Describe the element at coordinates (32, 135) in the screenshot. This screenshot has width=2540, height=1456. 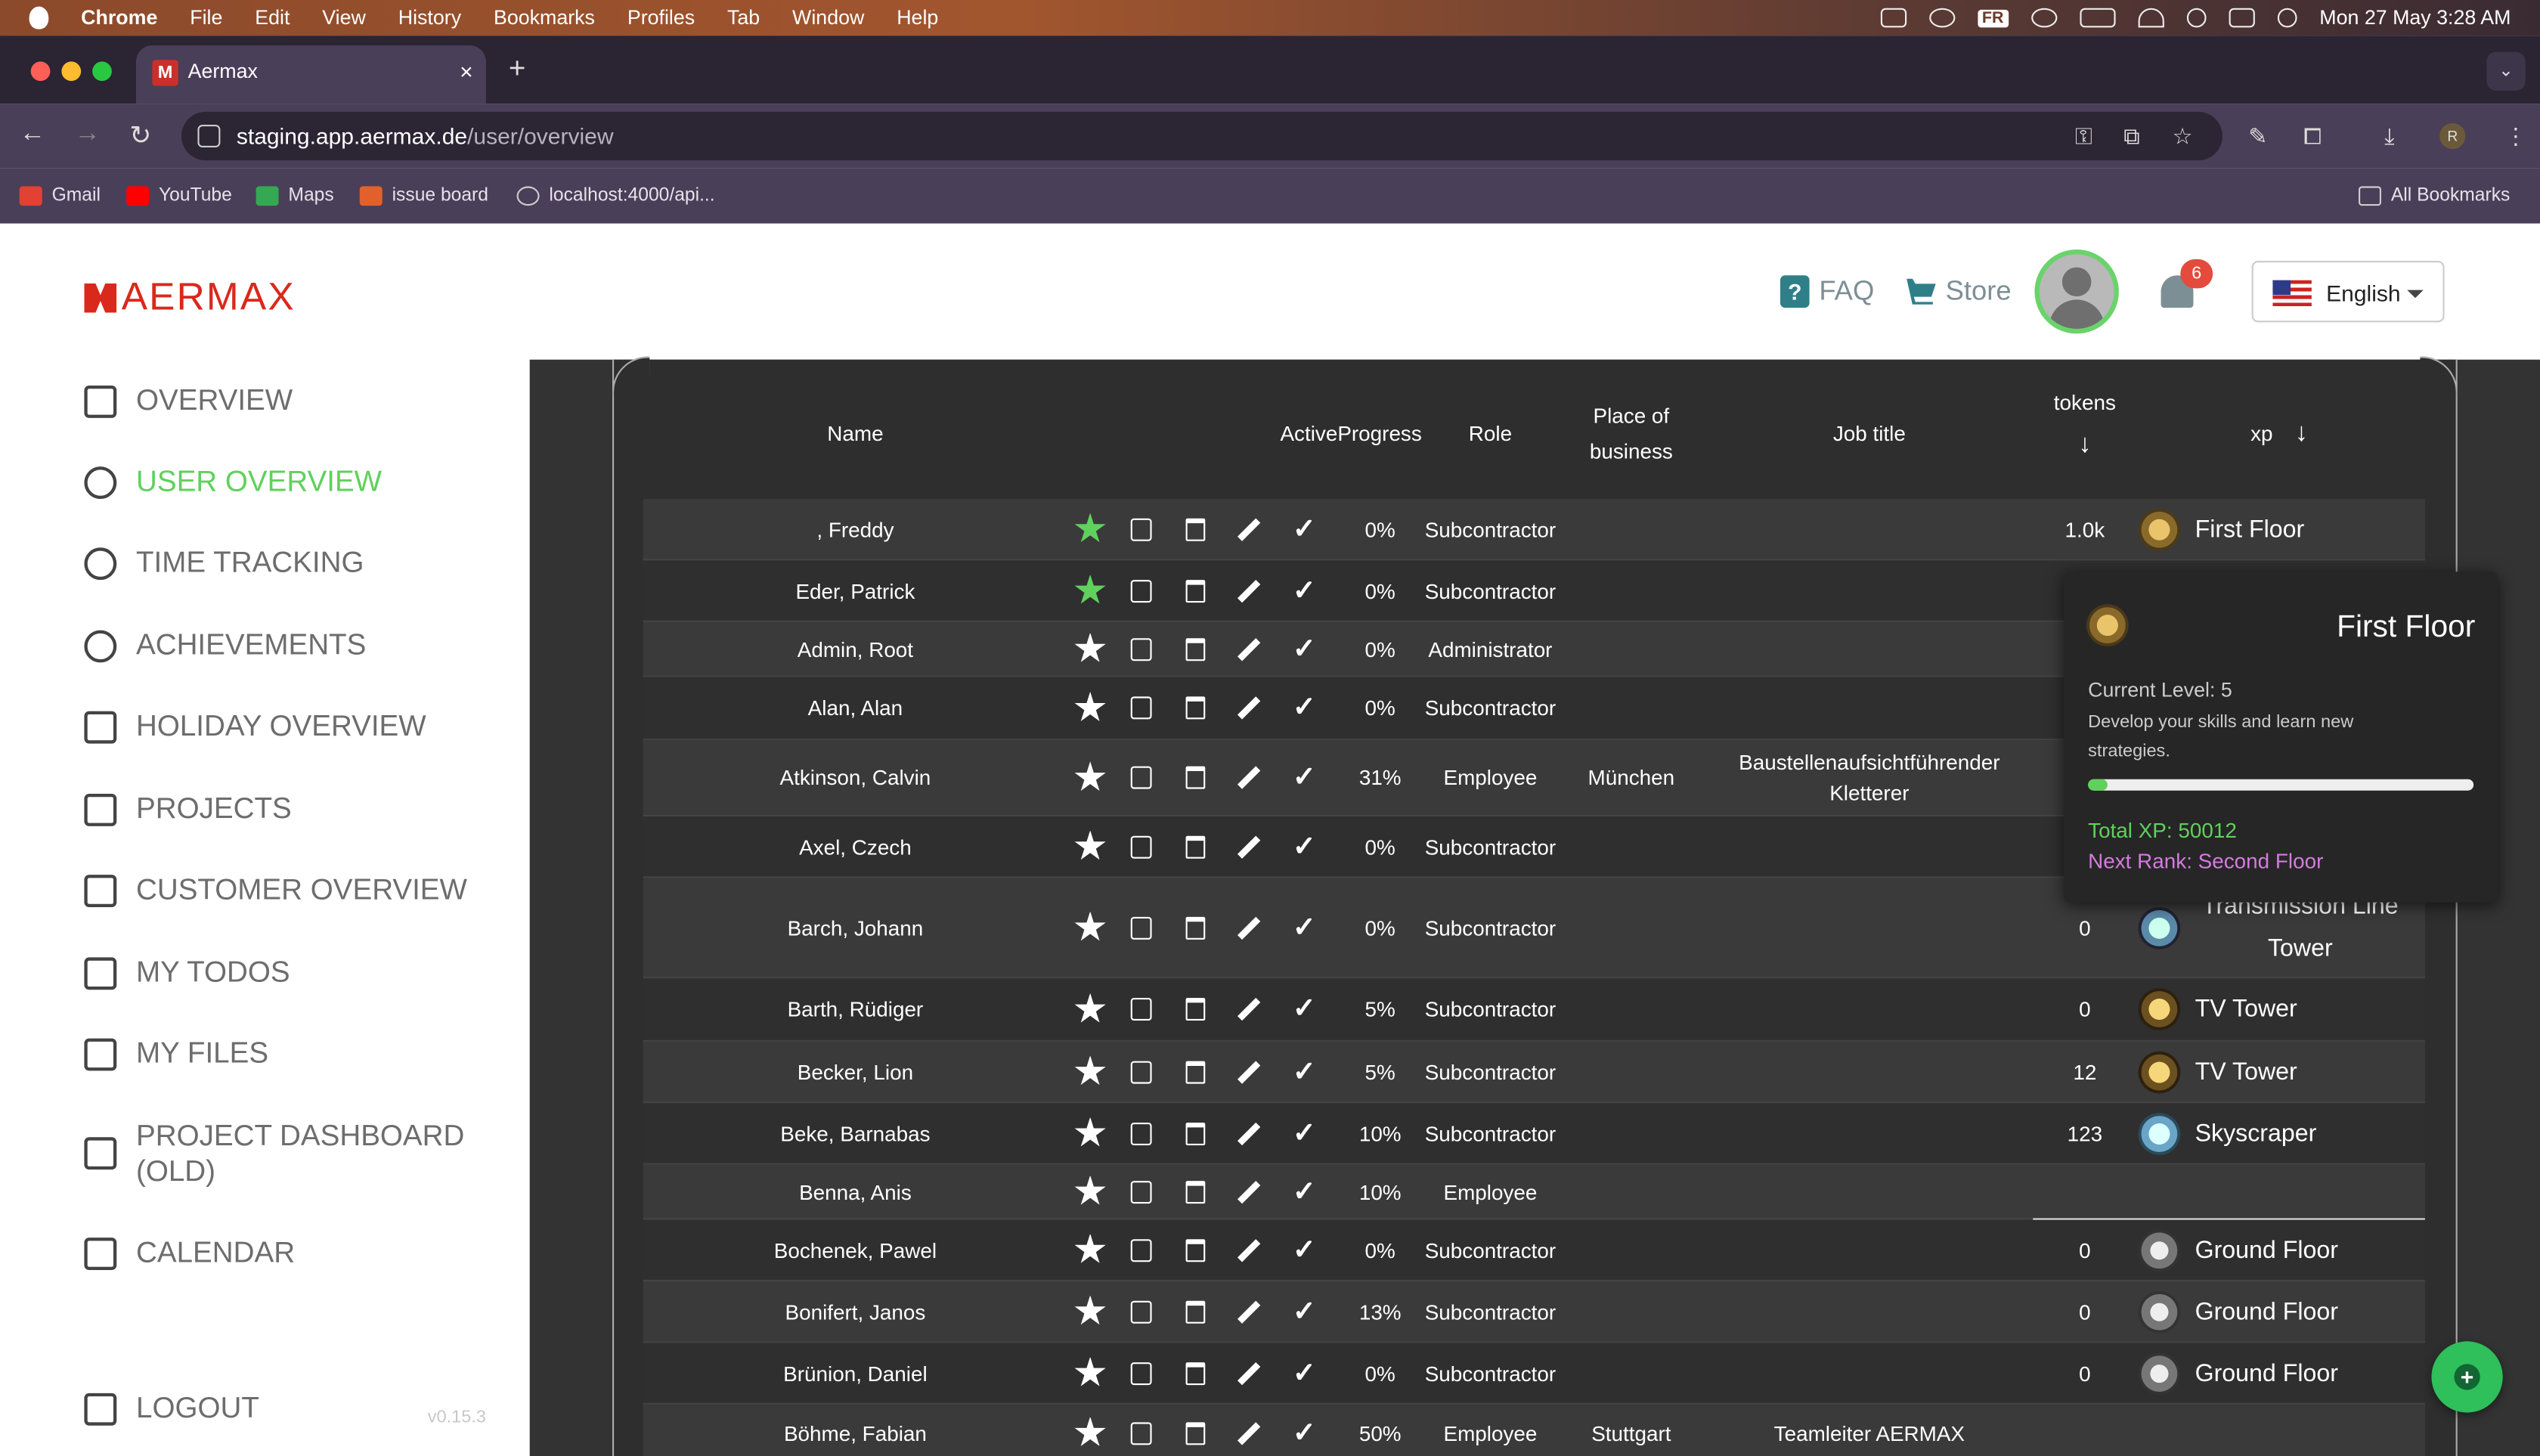
I see `back-arrow-icon: ←` at that location.